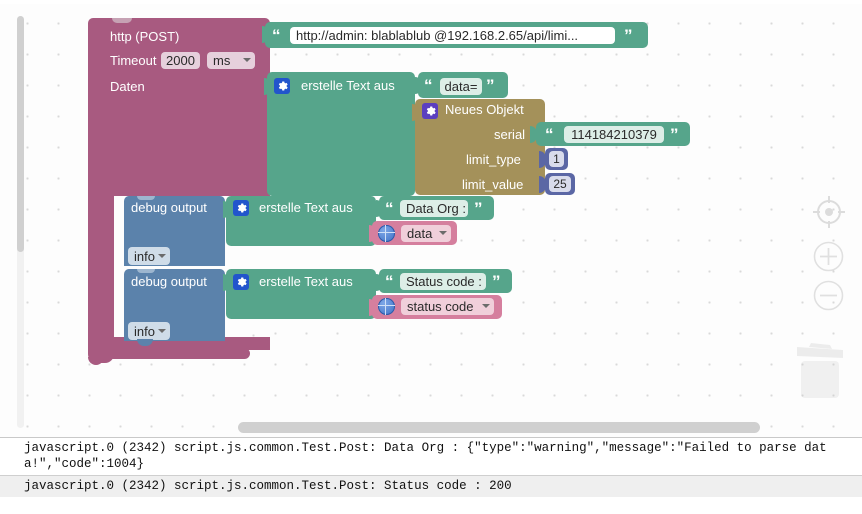 This screenshot has width=862, height=514. Describe the element at coordinates (146, 271) in the screenshot. I see `debug-output-block-2-notch` at that location.